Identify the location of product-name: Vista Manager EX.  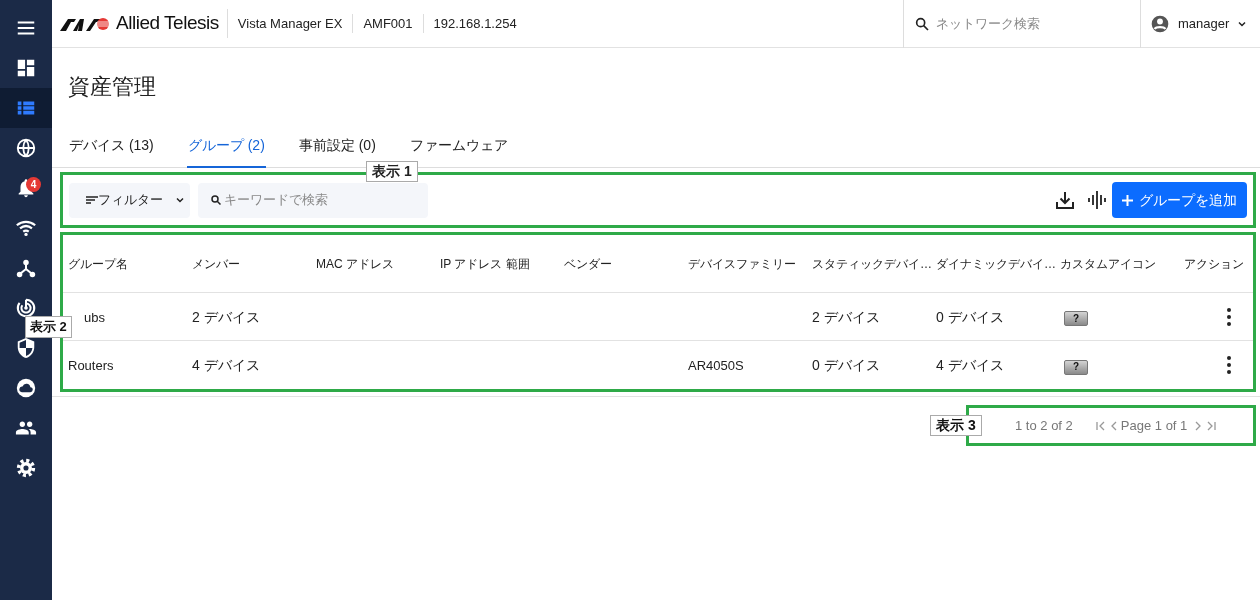
(290, 23).